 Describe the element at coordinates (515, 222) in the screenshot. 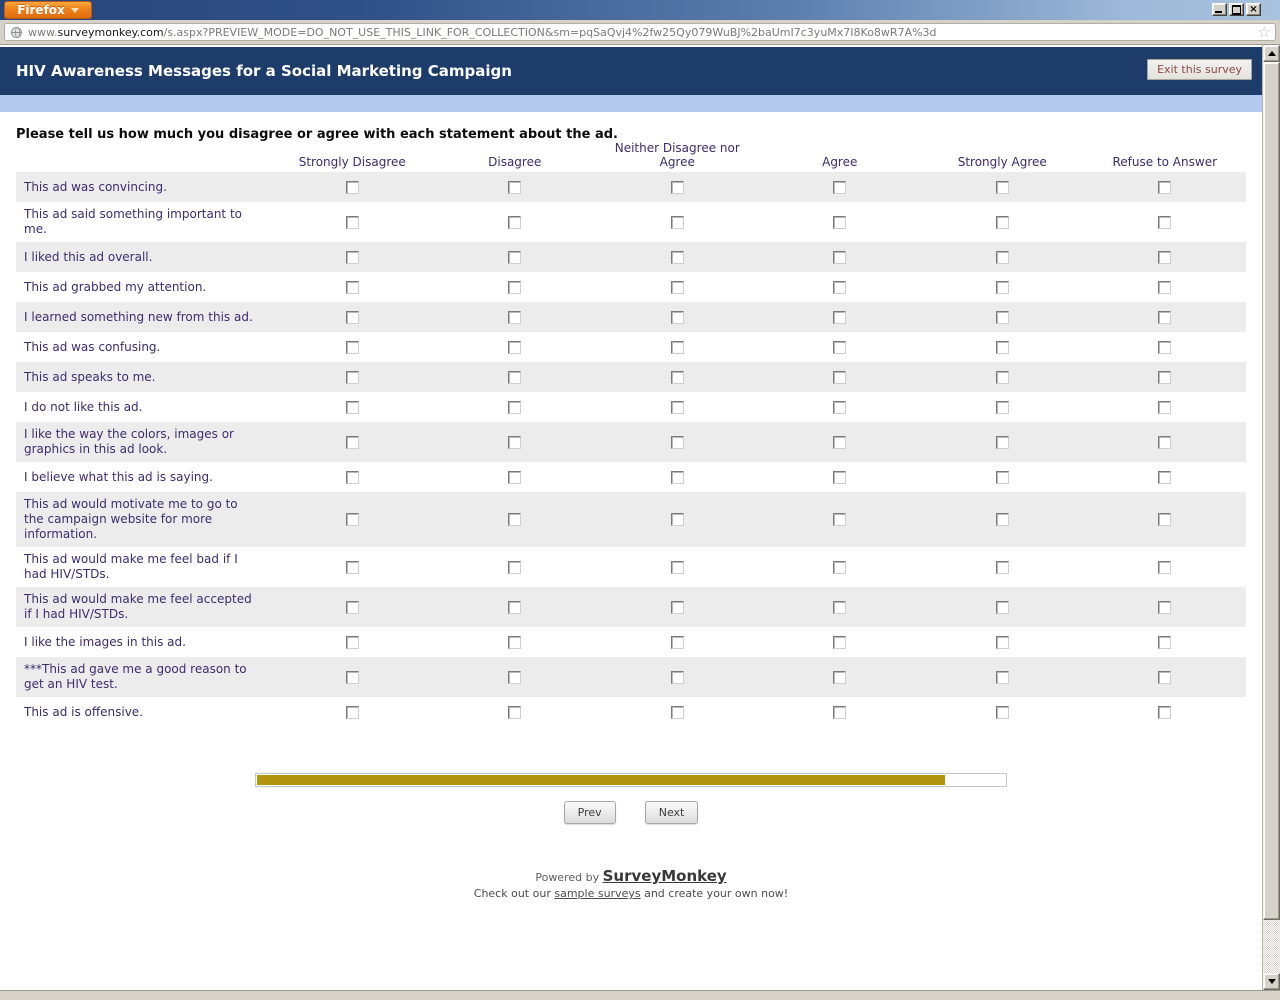

I see `checkbox-row2-col2` at that location.